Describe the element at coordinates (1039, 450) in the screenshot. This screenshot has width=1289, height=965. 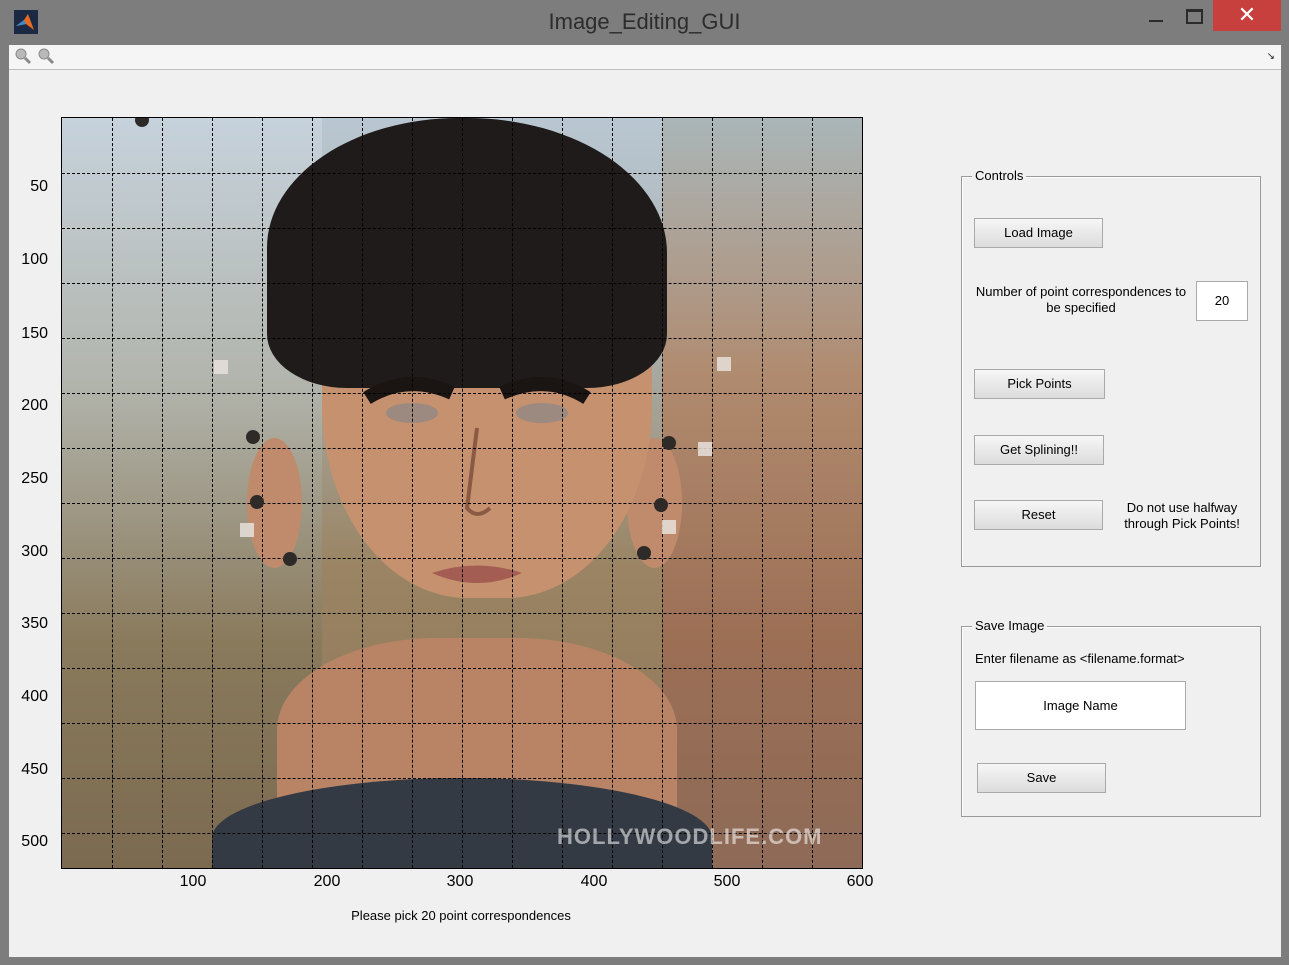
I see `get-splining-button: Get Splining!!` at that location.